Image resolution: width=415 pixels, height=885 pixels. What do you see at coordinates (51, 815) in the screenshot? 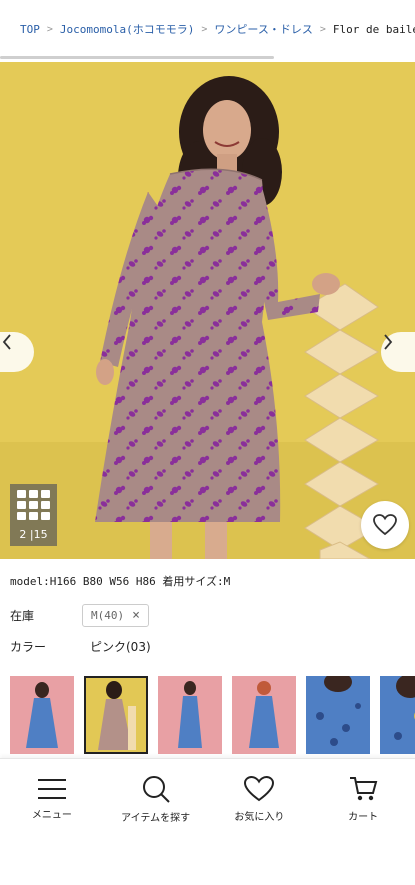
I see `menu-label: メニュー` at bounding box center [51, 815].